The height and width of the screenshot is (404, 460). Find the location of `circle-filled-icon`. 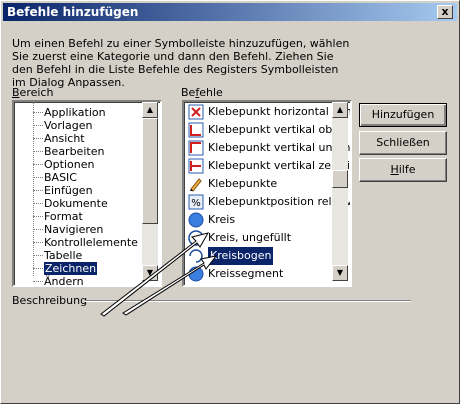

circle-filled-icon is located at coordinates (196, 220).